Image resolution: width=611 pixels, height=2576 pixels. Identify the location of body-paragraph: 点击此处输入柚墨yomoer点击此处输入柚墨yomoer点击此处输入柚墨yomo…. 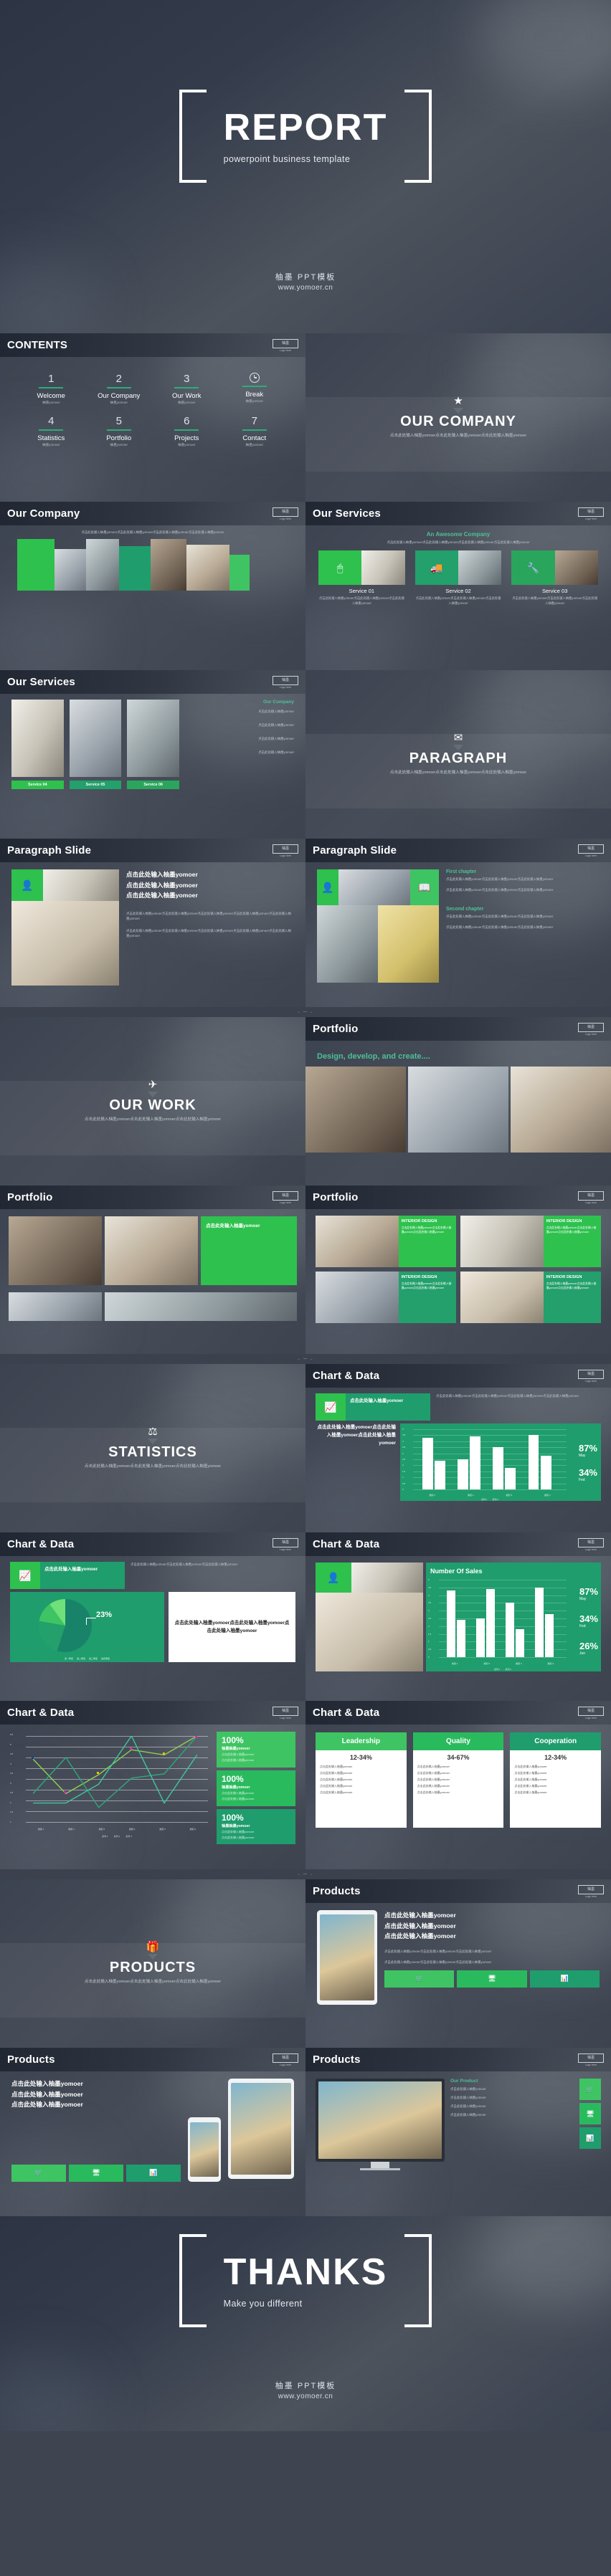
(438, 1962).